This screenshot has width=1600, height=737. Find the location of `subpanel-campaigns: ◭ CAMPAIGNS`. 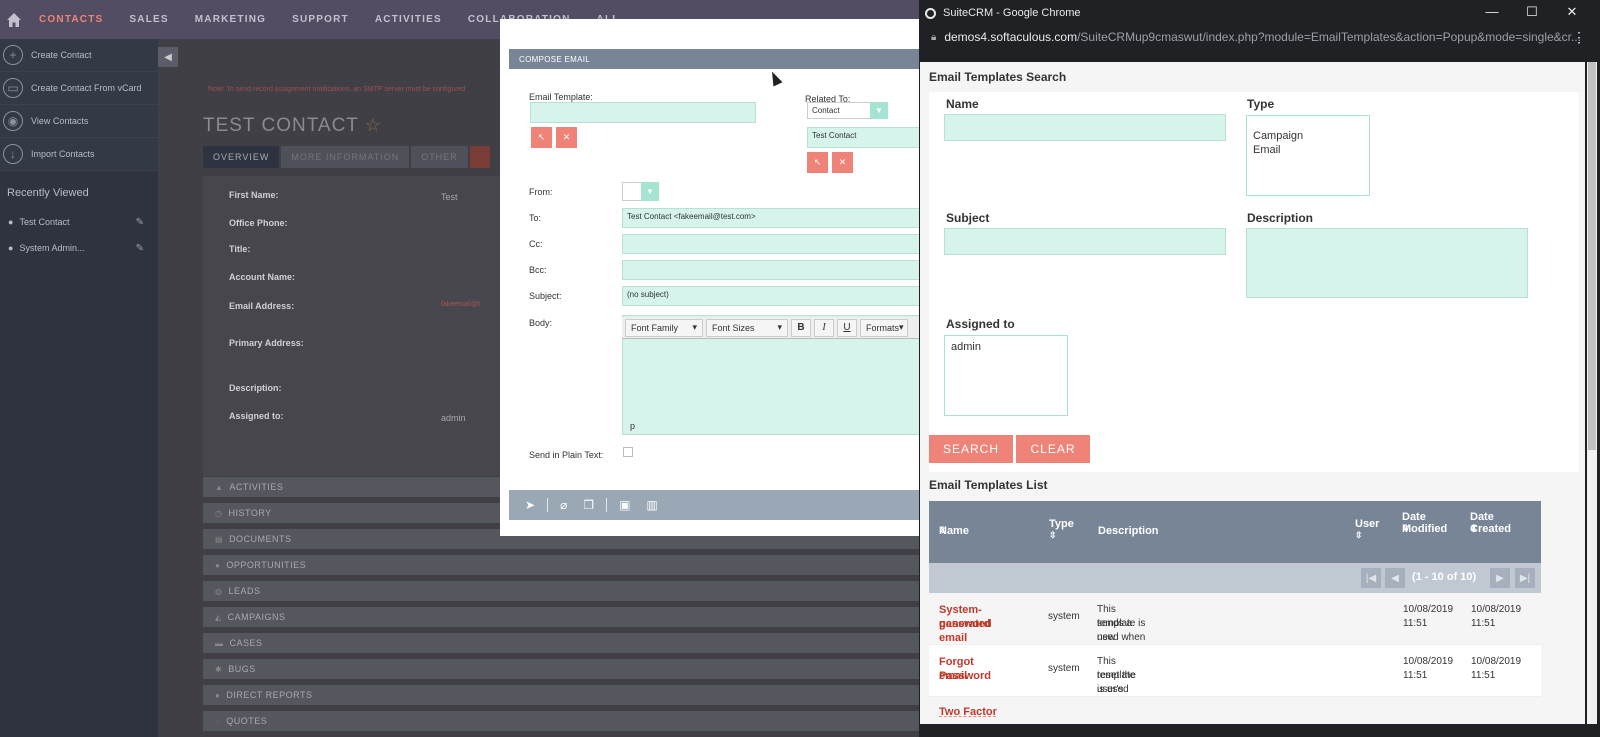

subpanel-campaigns: ◭ CAMPAIGNS is located at coordinates (613, 617).